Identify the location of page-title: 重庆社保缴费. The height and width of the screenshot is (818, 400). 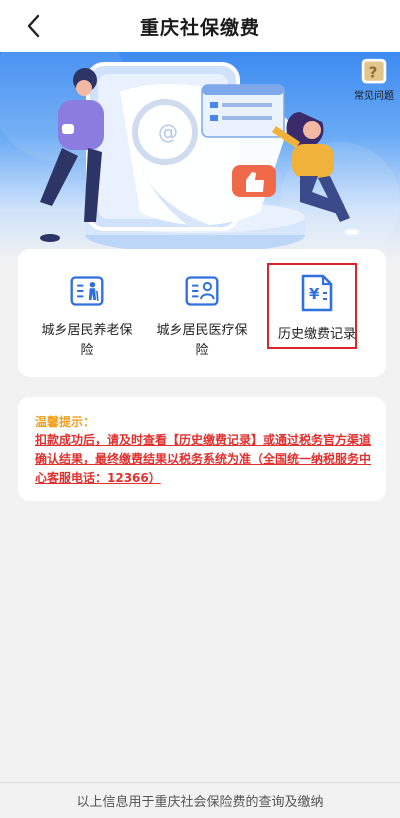
(199, 27).